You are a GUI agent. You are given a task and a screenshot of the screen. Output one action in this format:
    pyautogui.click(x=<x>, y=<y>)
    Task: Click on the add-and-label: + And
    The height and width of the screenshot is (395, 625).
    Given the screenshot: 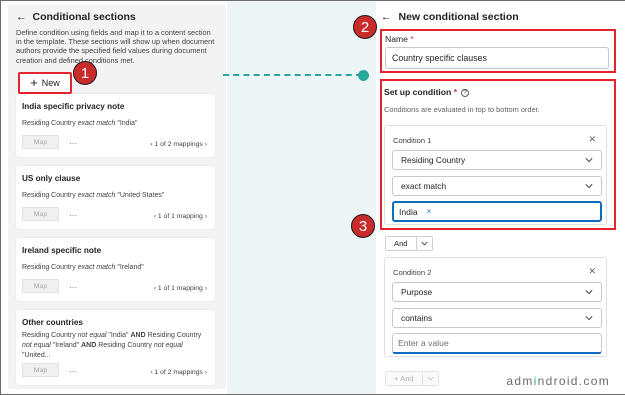 What is the action you would take?
    pyautogui.click(x=404, y=378)
    